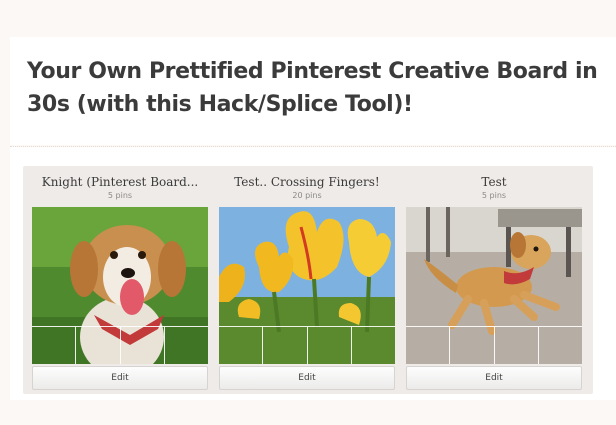 The width and height of the screenshot is (616, 425). What do you see at coordinates (307, 182) in the screenshot?
I see `board-name: Test.. Crossing Fingers!` at bounding box center [307, 182].